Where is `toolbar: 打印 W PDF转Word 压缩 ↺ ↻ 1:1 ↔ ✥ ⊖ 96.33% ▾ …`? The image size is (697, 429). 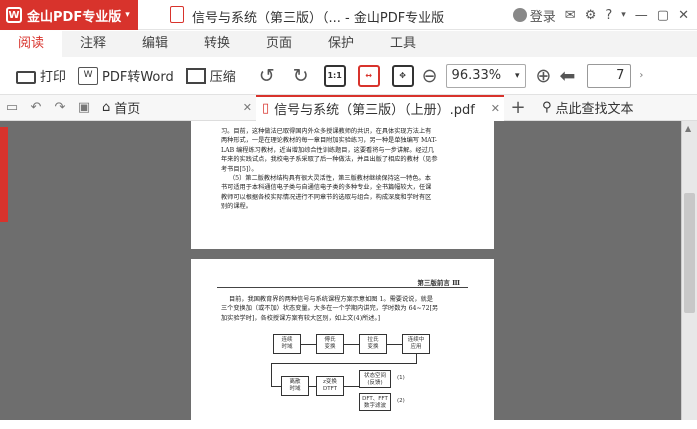
toolbar: 打印 W PDF转Word 压缩 ↺ ↻ 1:1 ↔ ✥ ⊖ 96.33% ▾ … is located at coordinates (348, 76).